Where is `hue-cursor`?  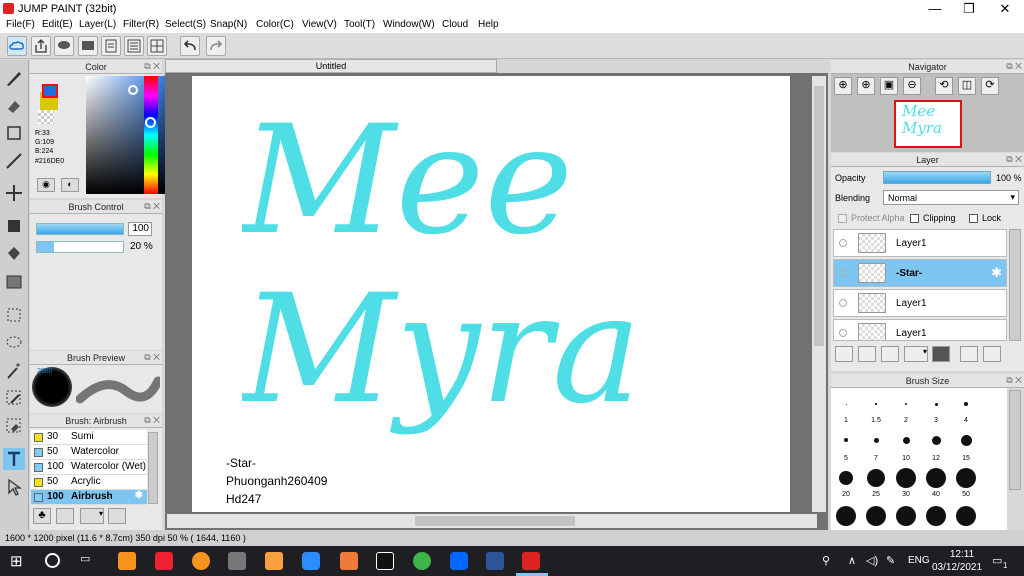 hue-cursor is located at coordinates (150, 122).